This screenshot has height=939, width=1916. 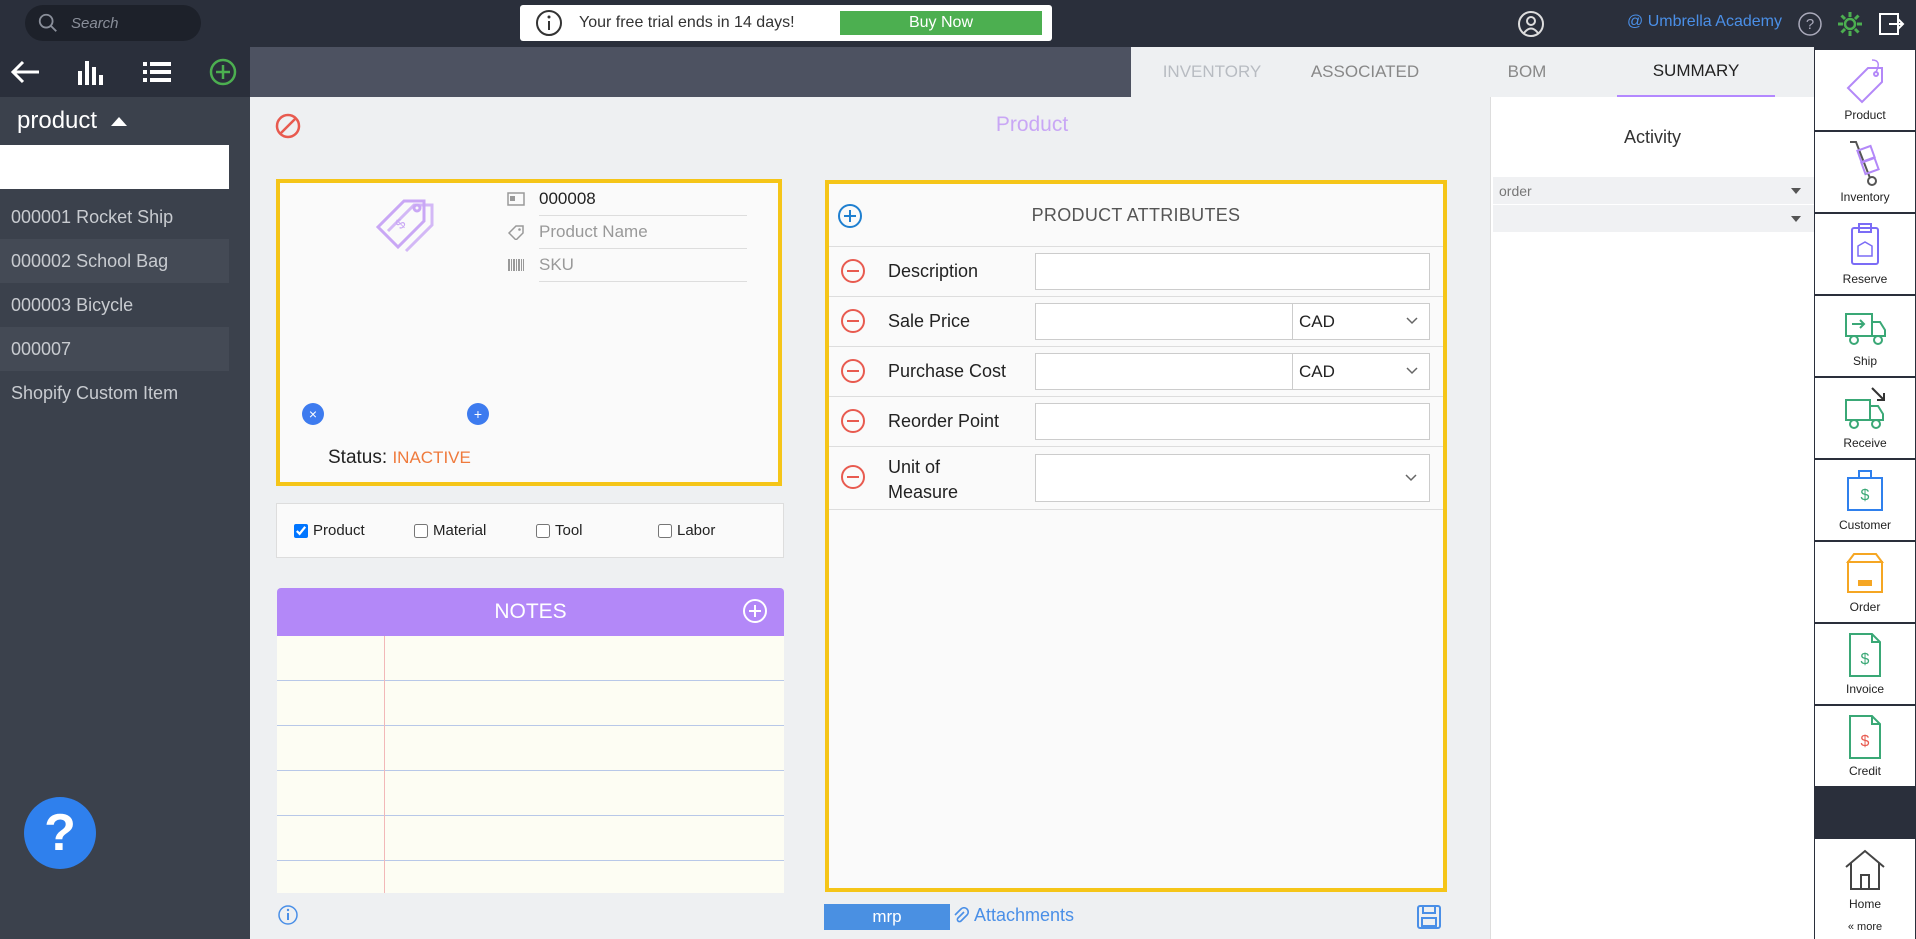 I want to click on unit-of-measure-select, so click(x=1232, y=478).